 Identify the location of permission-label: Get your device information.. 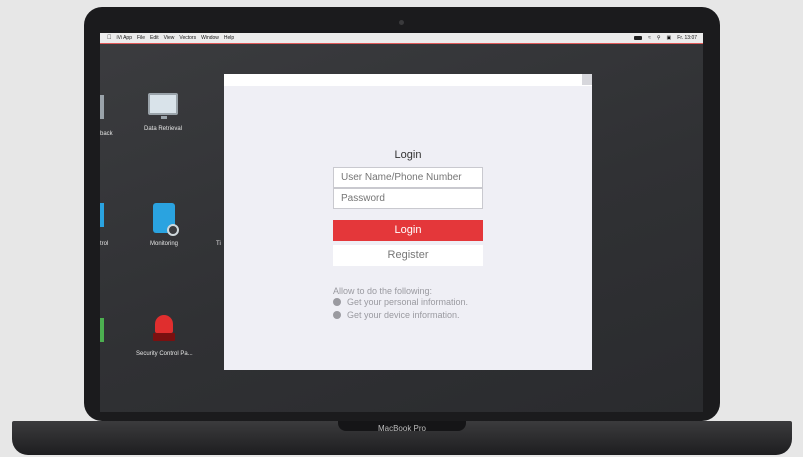
(403, 315).